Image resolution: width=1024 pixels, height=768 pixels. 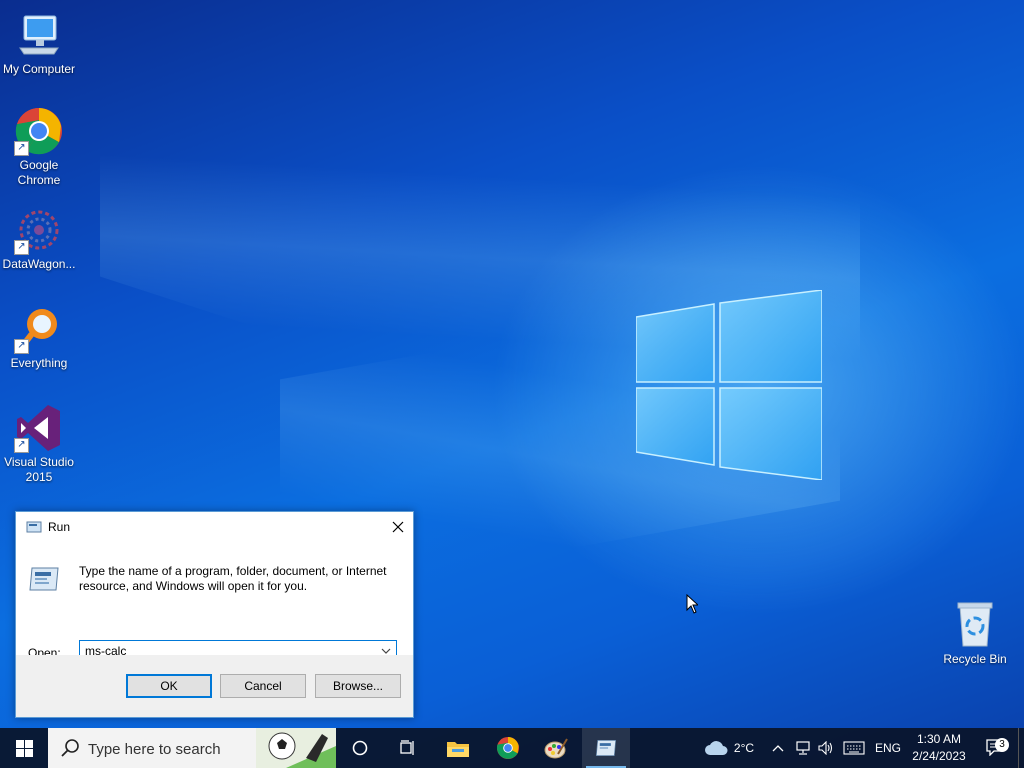 I want to click on chrome-taskbar-button, so click(x=508, y=748).